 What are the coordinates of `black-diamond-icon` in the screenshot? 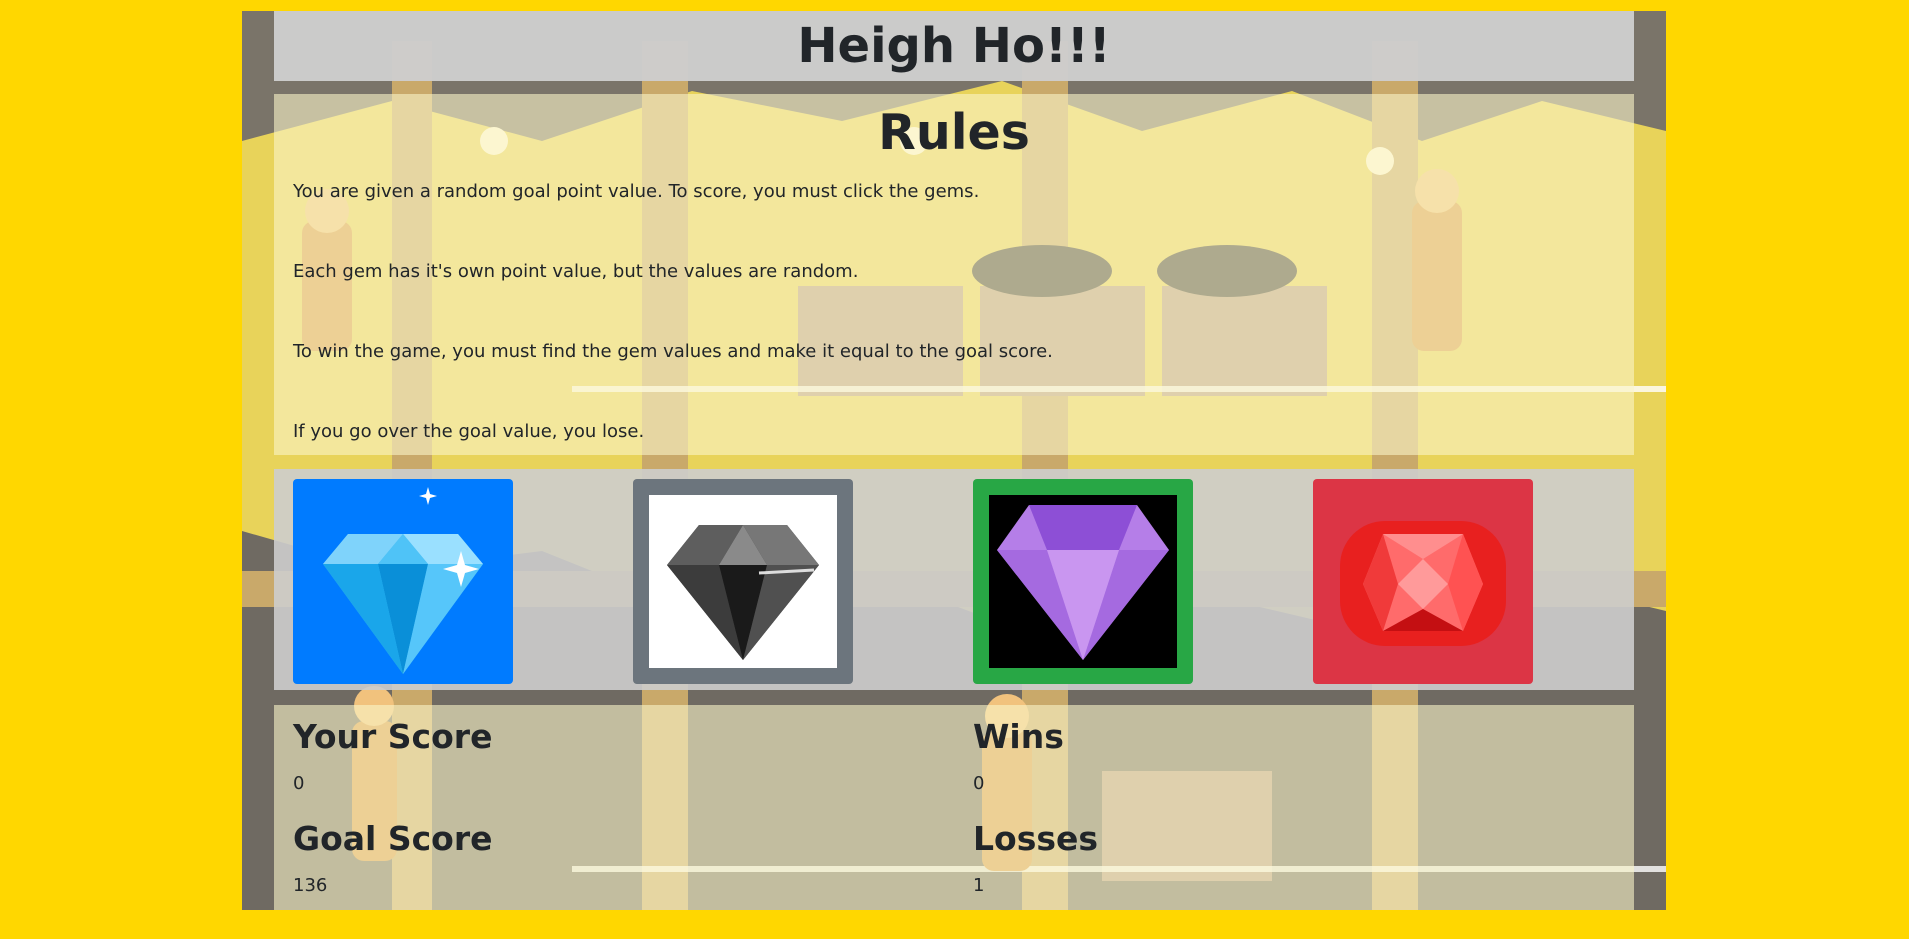 It's located at (743, 581).